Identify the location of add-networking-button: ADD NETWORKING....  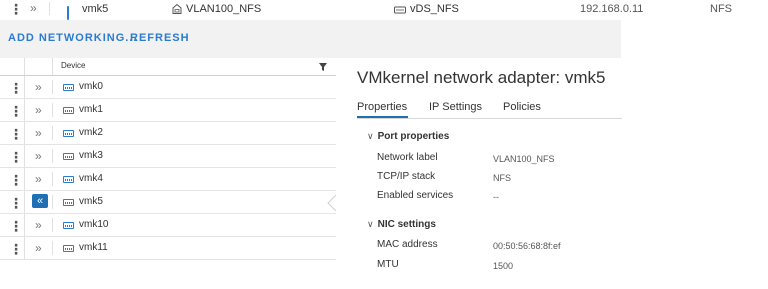
(72, 38).